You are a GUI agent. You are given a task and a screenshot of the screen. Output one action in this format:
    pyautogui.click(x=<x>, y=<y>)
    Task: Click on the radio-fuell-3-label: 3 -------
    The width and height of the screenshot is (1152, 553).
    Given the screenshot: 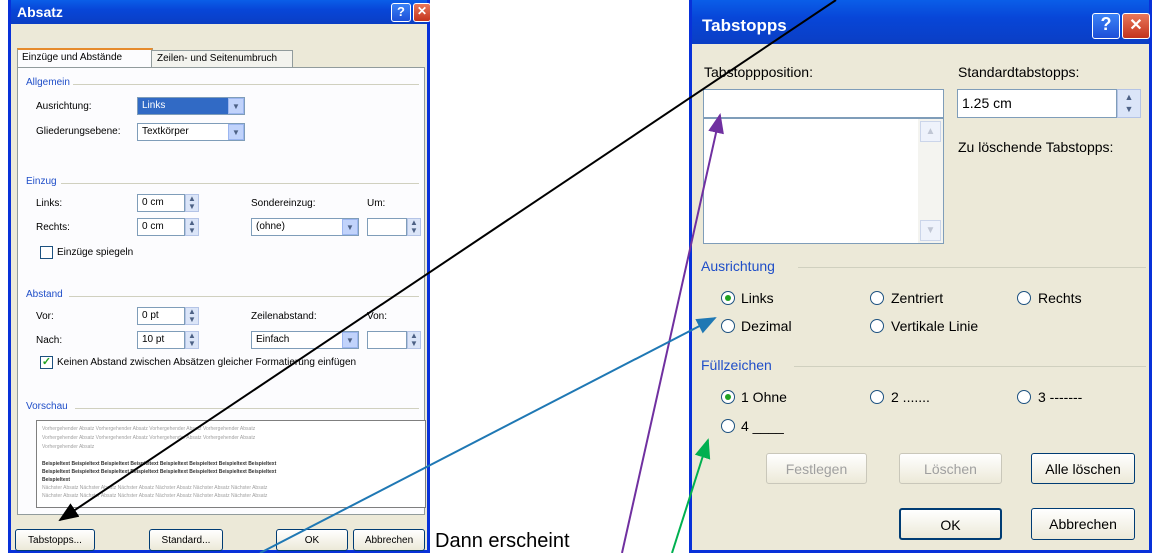 What is the action you would take?
    pyautogui.click(x=1060, y=397)
    